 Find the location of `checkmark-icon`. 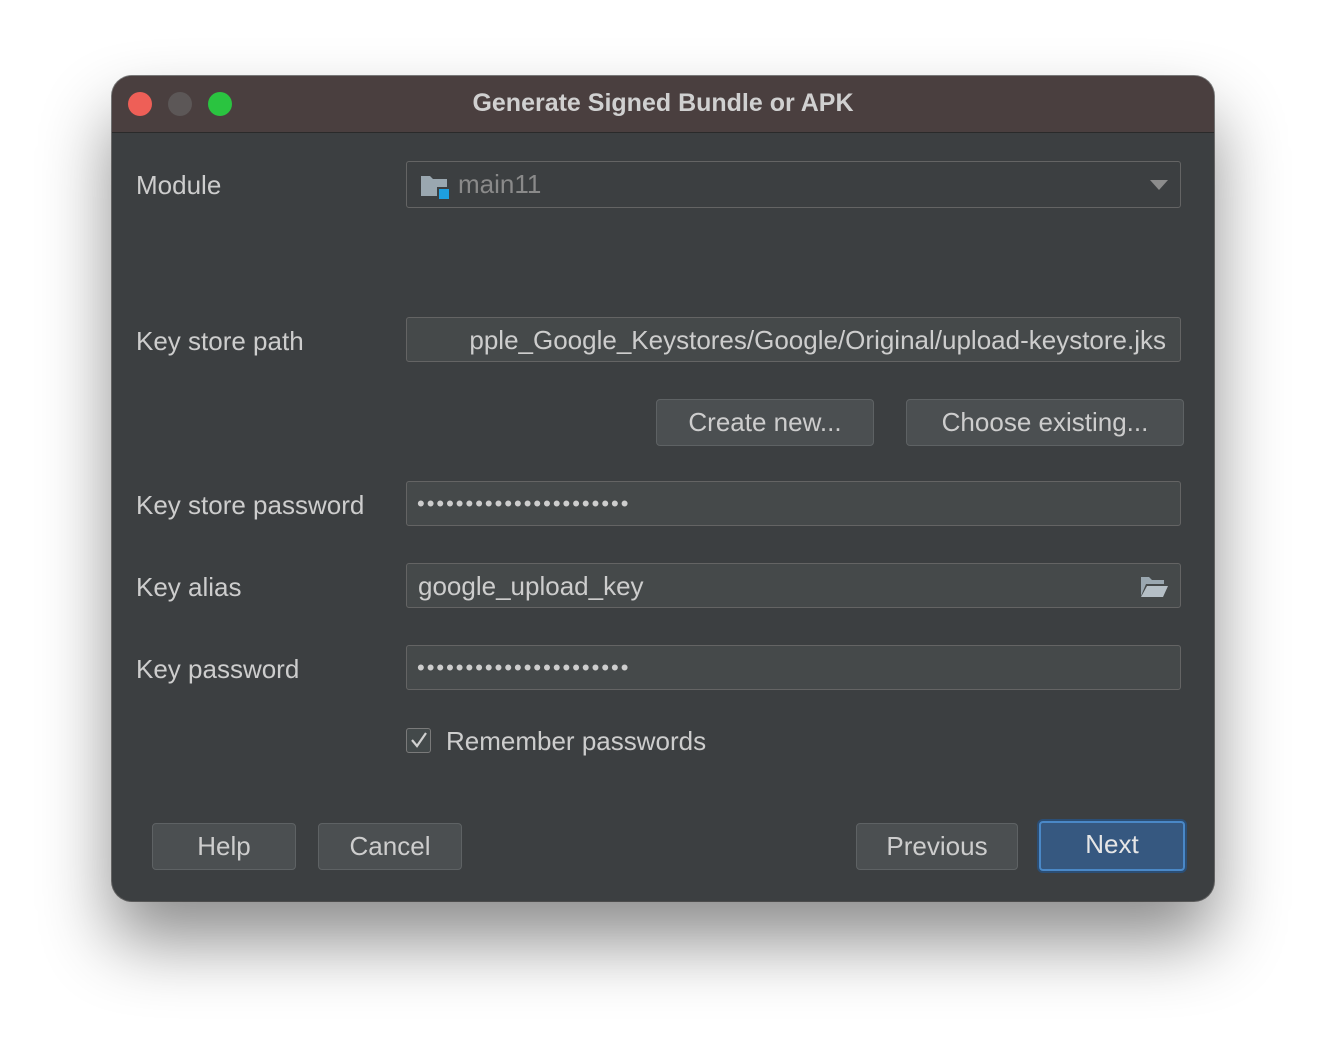

checkmark-icon is located at coordinates (419, 740).